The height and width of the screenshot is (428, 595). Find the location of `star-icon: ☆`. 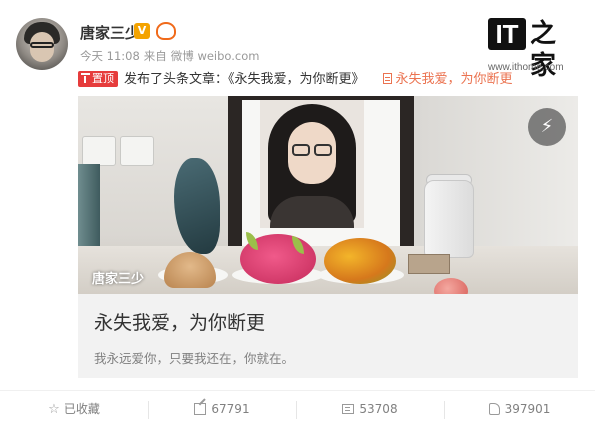

star-icon: ☆ is located at coordinates (54, 409).